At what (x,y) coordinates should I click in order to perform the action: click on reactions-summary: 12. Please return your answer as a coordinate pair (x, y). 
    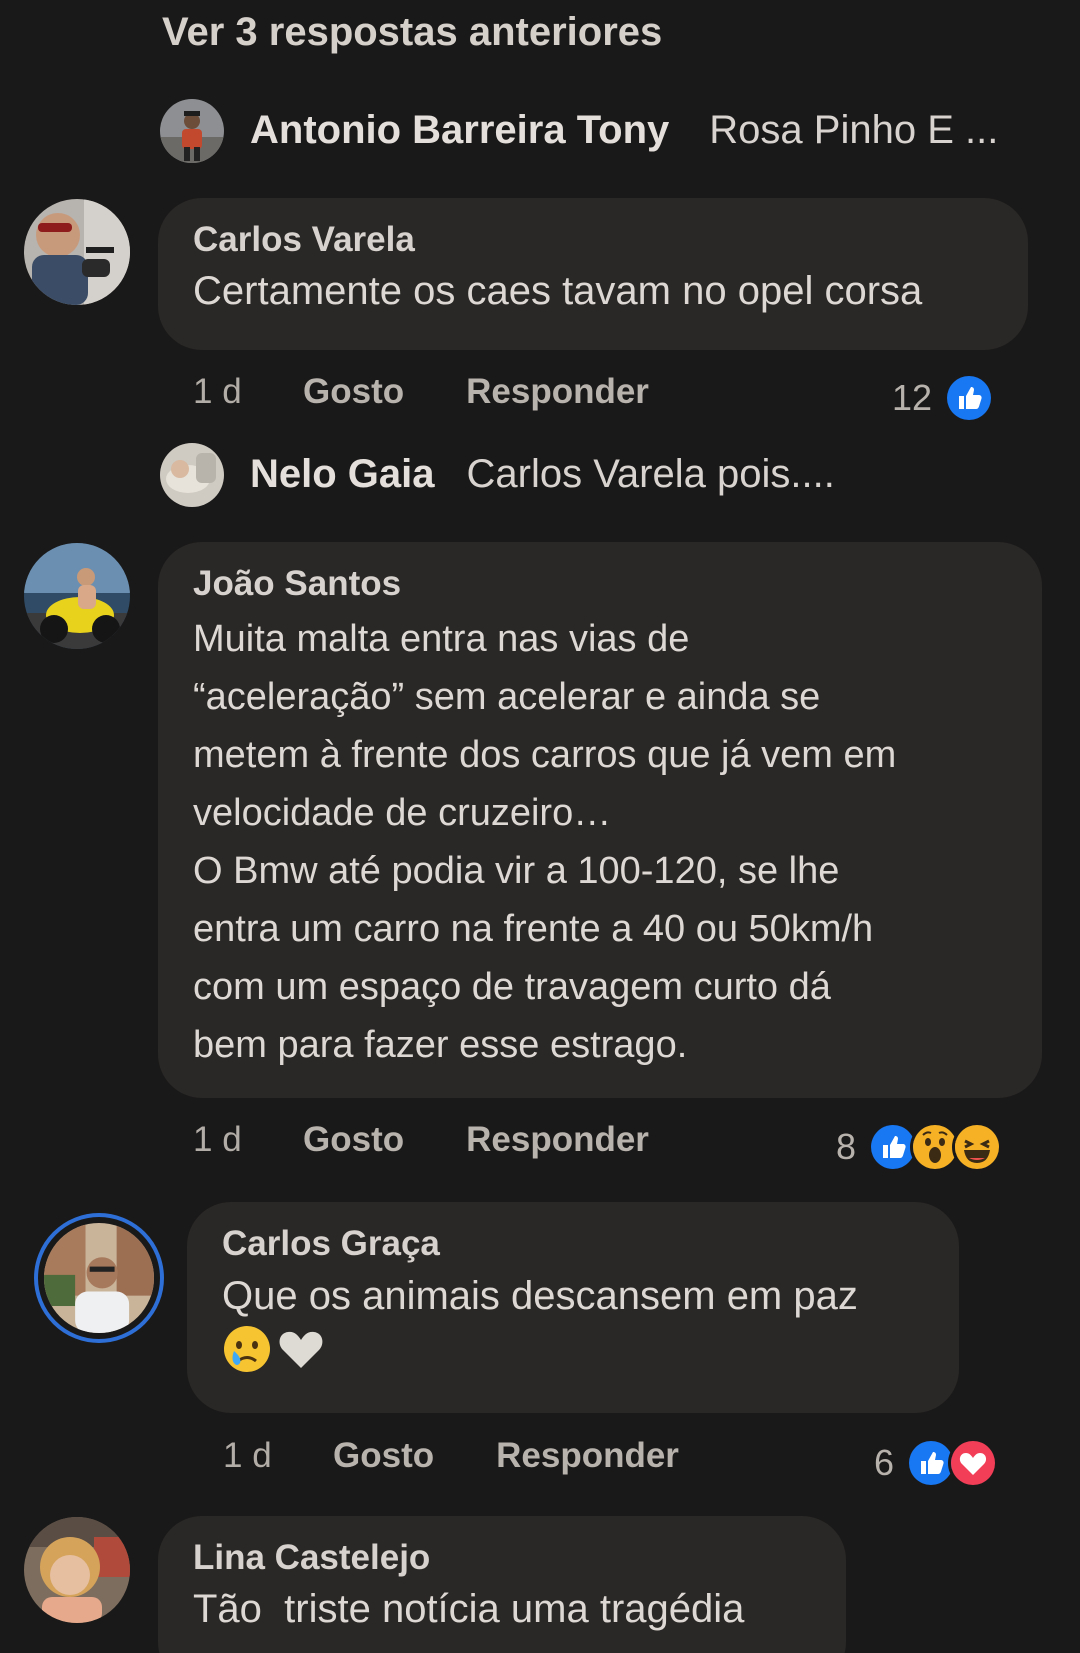
    Looking at the image, I should click on (943, 398).